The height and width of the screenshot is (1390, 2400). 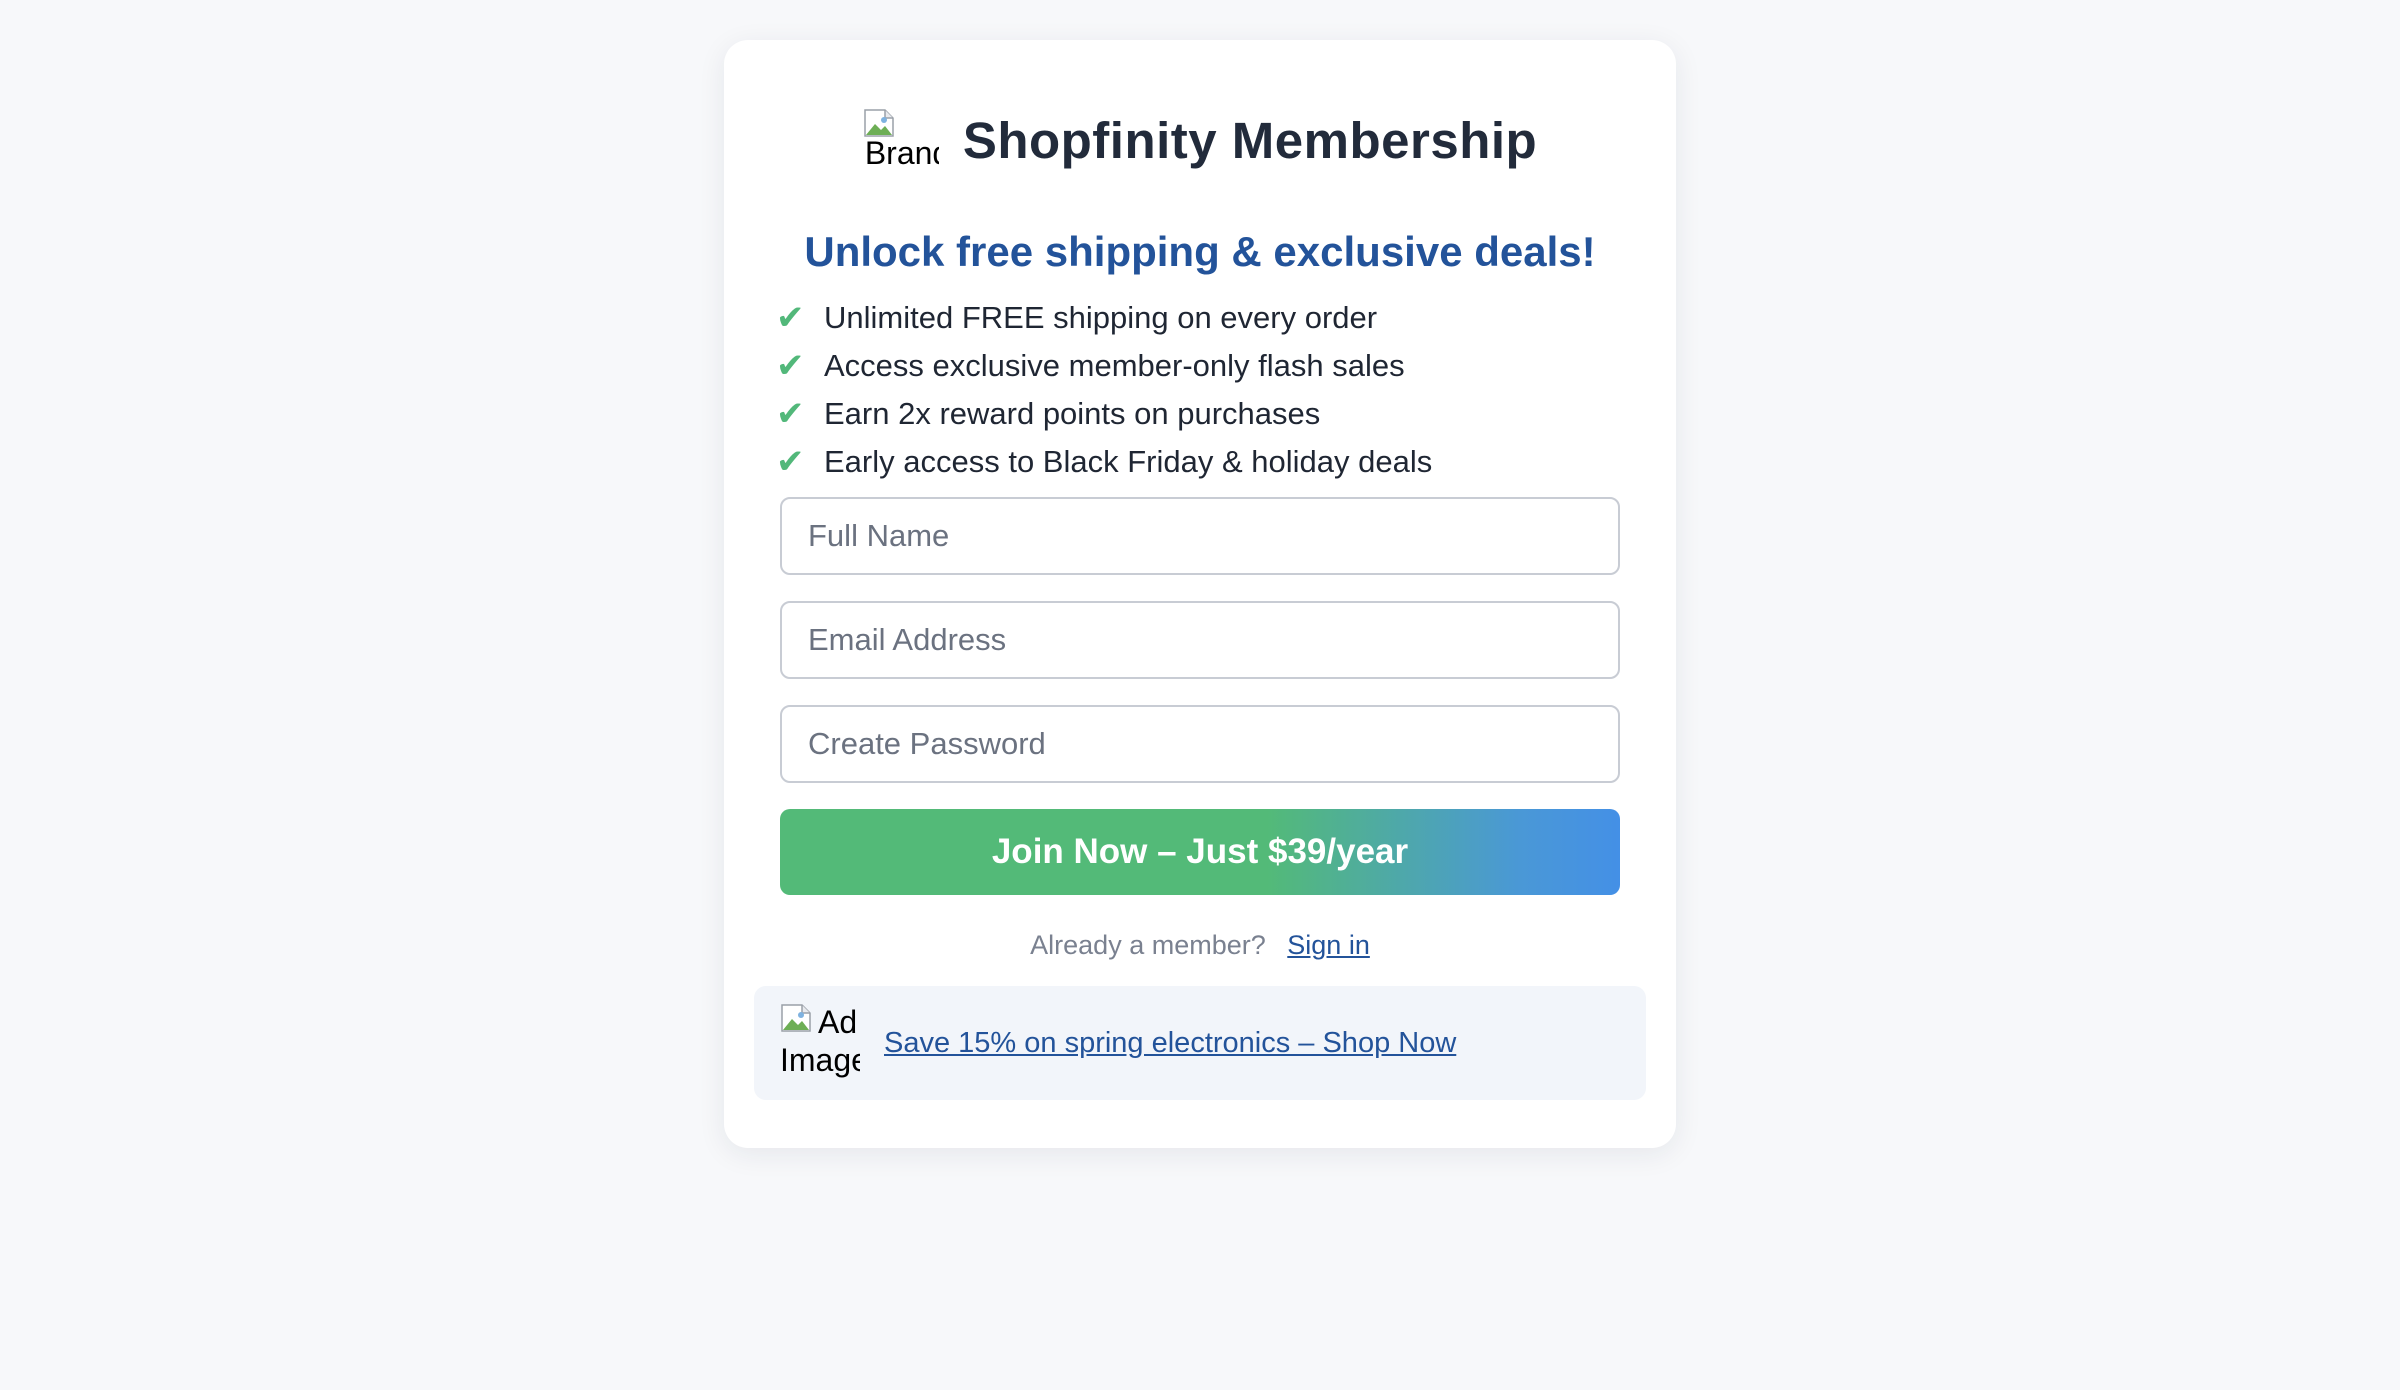 What do you see at coordinates (1072, 413) in the screenshot?
I see `benefit-text: Earn 2x reward points on purchases` at bounding box center [1072, 413].